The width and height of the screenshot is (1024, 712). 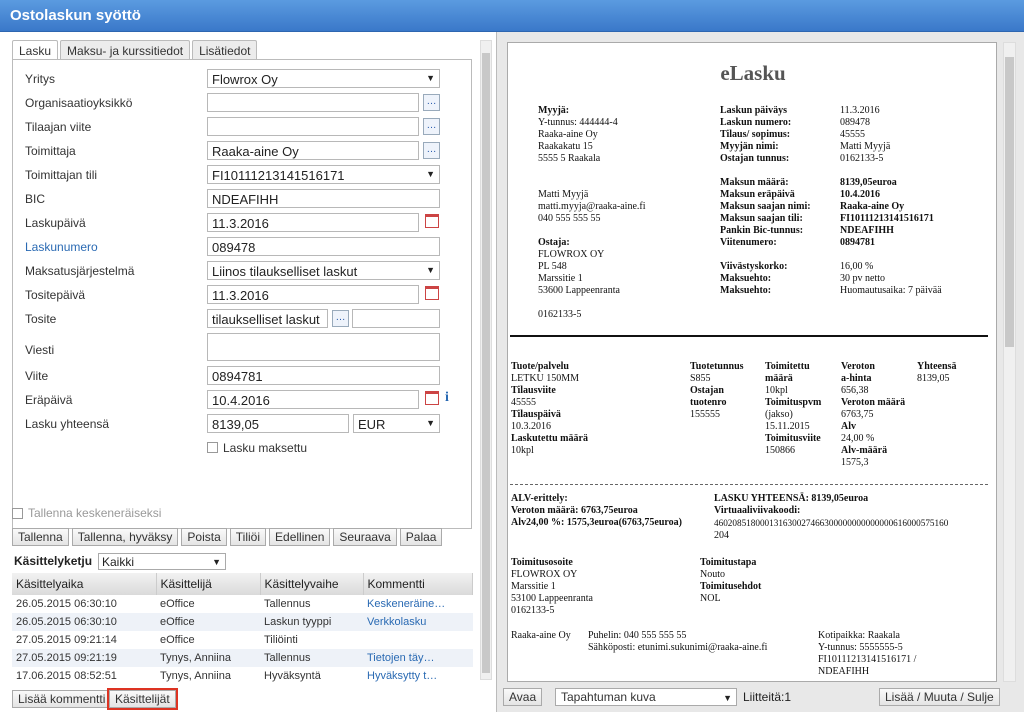 I want to click on toimittaja-label: Toimittaja, so click(x=50, y=151).